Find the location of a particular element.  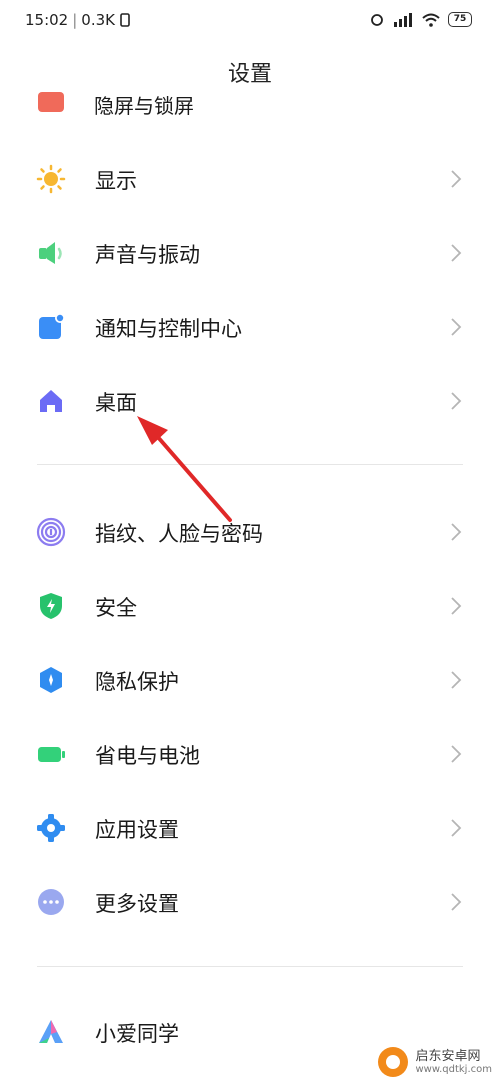

settings-item-label: 更多设置 is located at coordinates (137, 904).